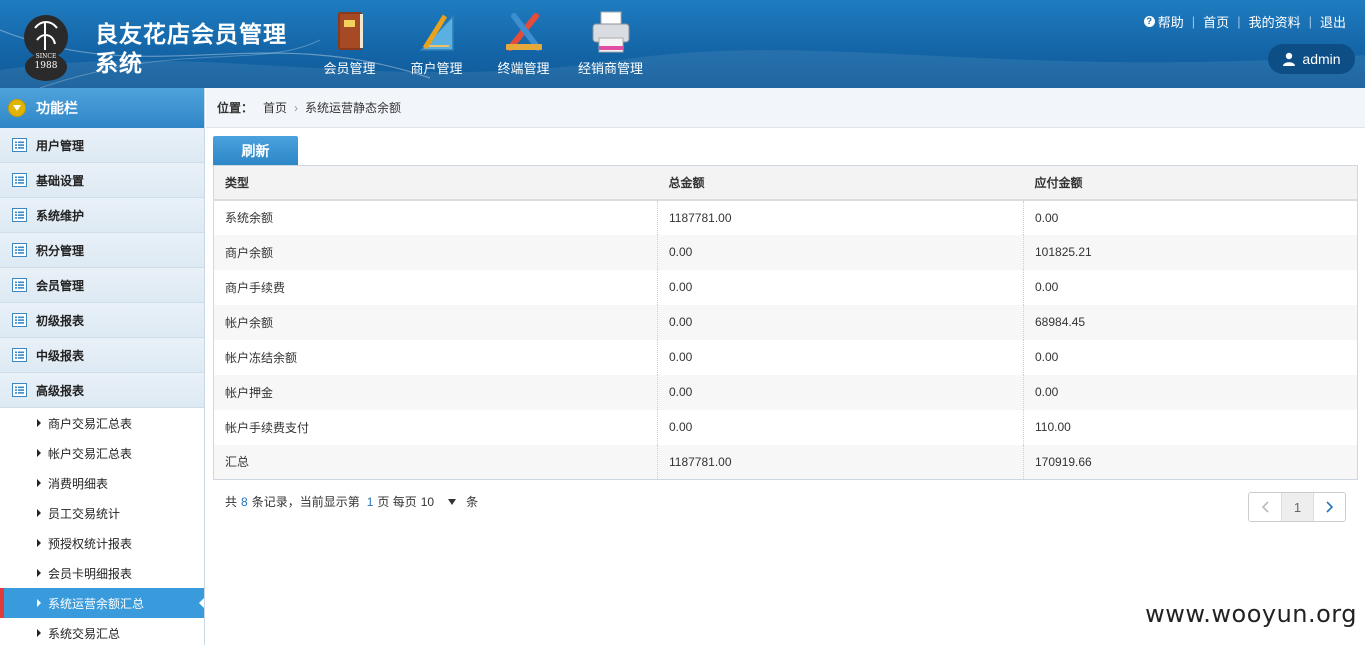  I want to click on book-icon, so click(350, 31).